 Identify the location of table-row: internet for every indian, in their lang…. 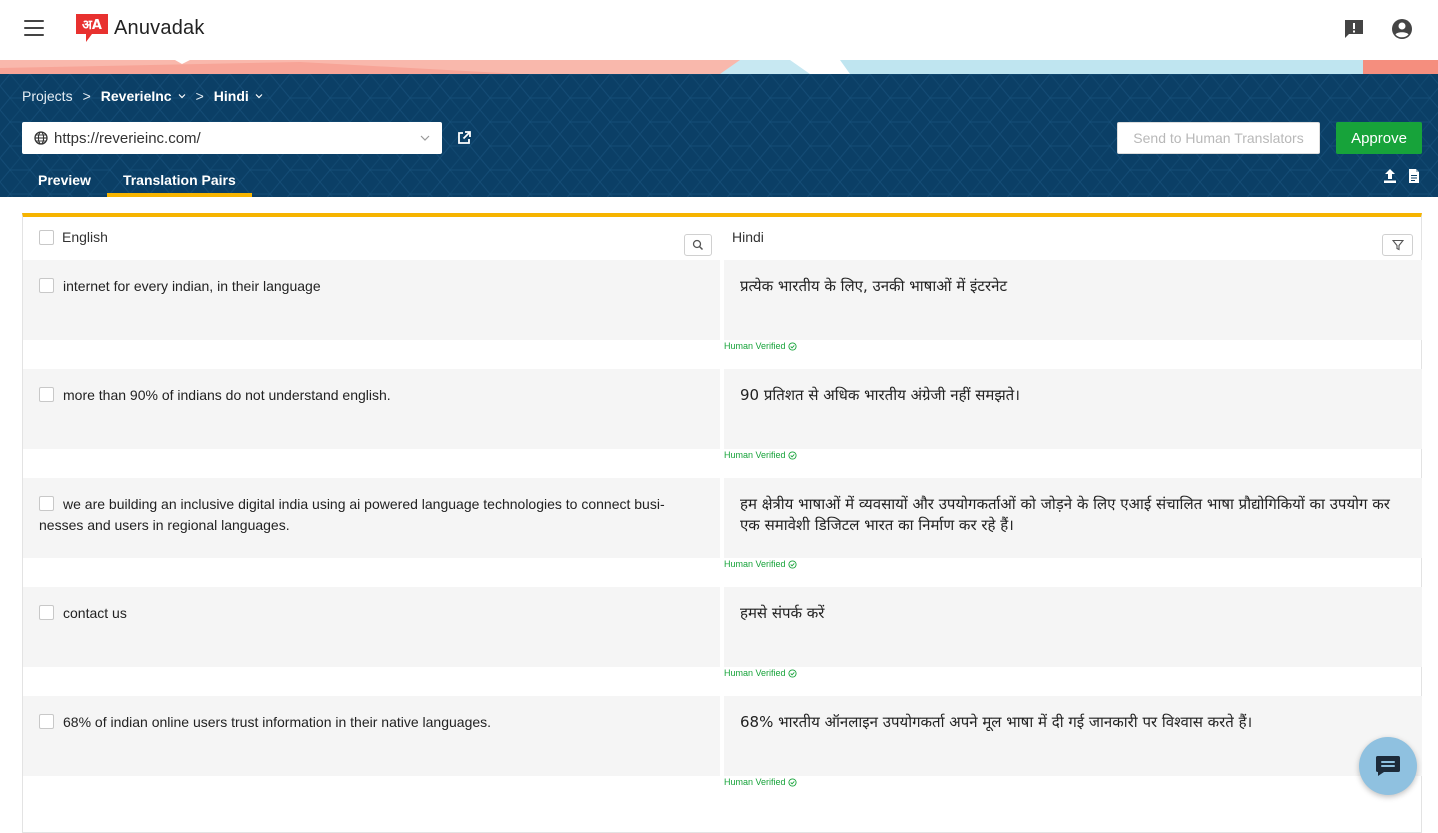
(722, 314).